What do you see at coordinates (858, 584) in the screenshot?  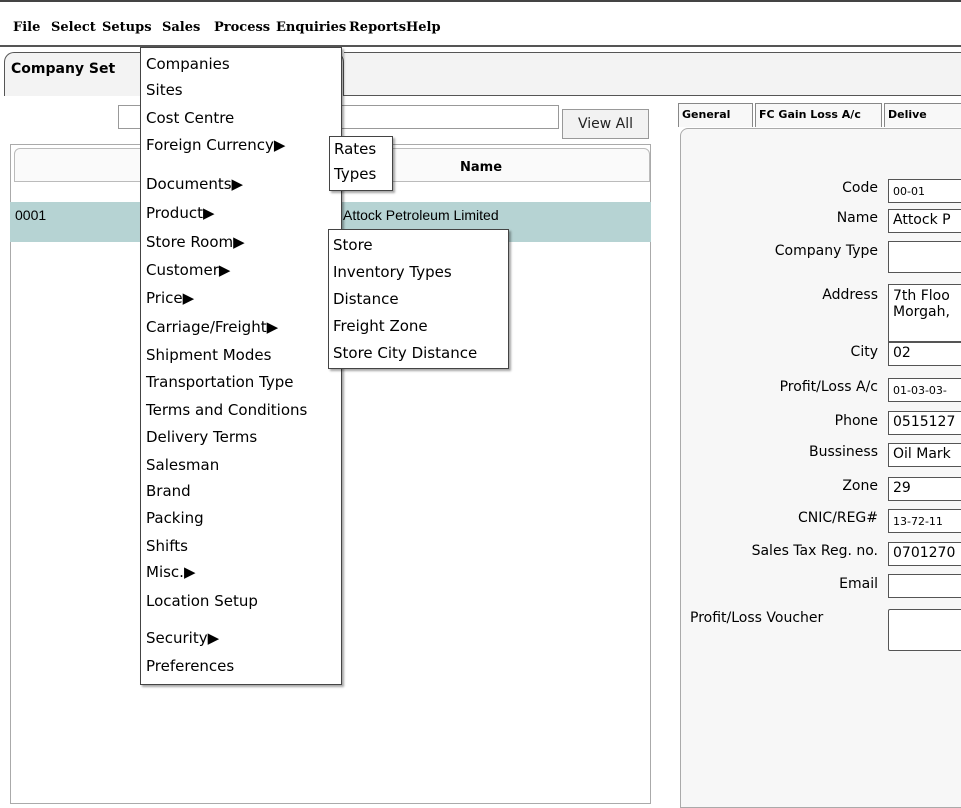 I see `email-label: Email` at bounding box center [858, 584].